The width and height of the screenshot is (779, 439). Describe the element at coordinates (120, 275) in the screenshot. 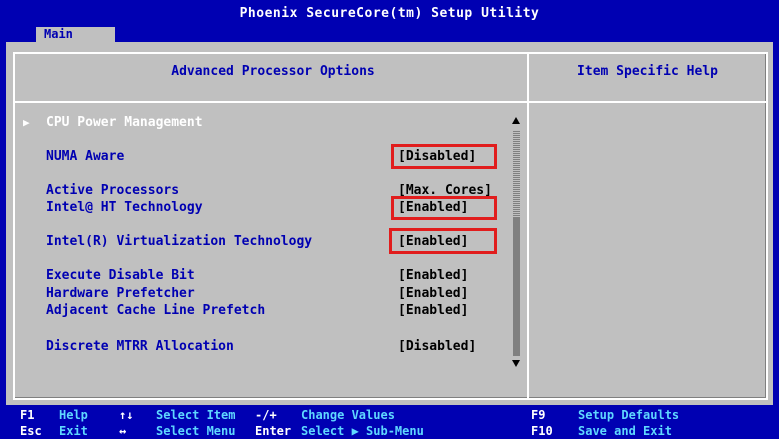

I see `item-label: Execute Disable Bit` at that location.